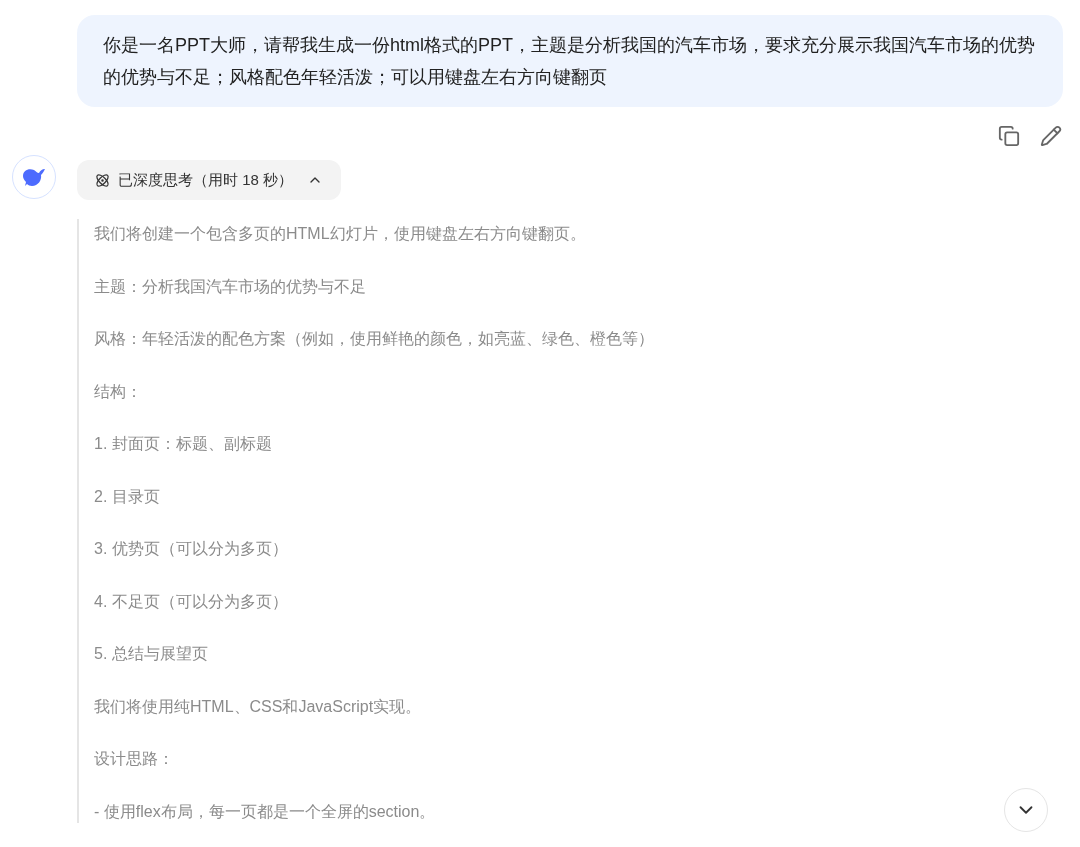  What do you see at coordinates (134, 759) in the screenshot?
I see `thought-paragraph: 设计思路：` at bounding box center [134, 759].